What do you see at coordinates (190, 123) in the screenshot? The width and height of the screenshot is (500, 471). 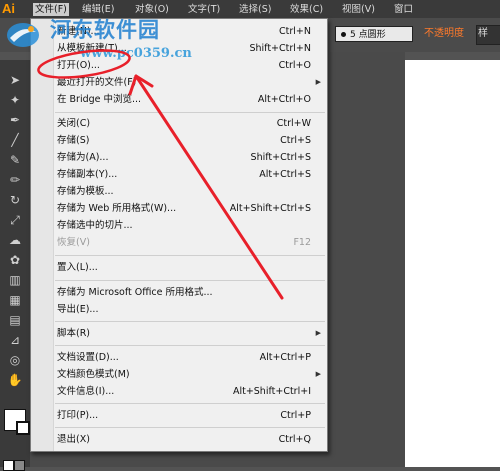 I see `menu-item-close: 关闭(C) Ctrl+W` at bounding box center [190, 123].